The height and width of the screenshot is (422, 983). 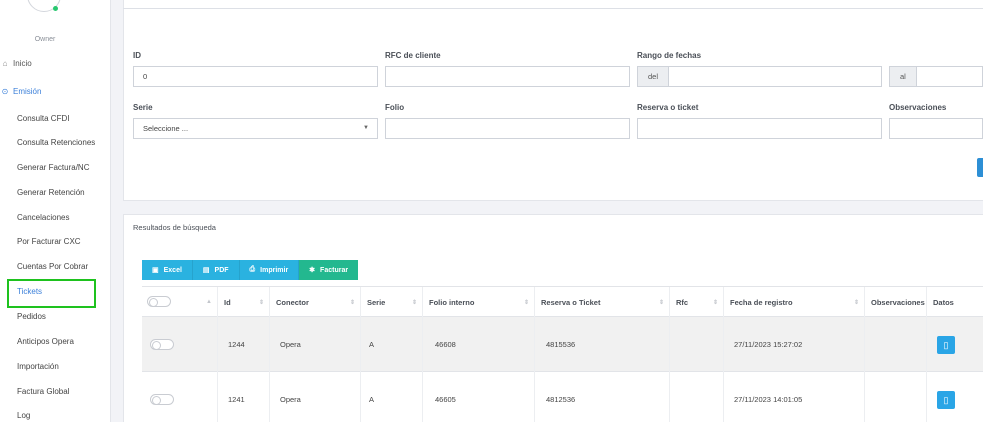 I want to click on date-from-input, so click(x=775, y=76).